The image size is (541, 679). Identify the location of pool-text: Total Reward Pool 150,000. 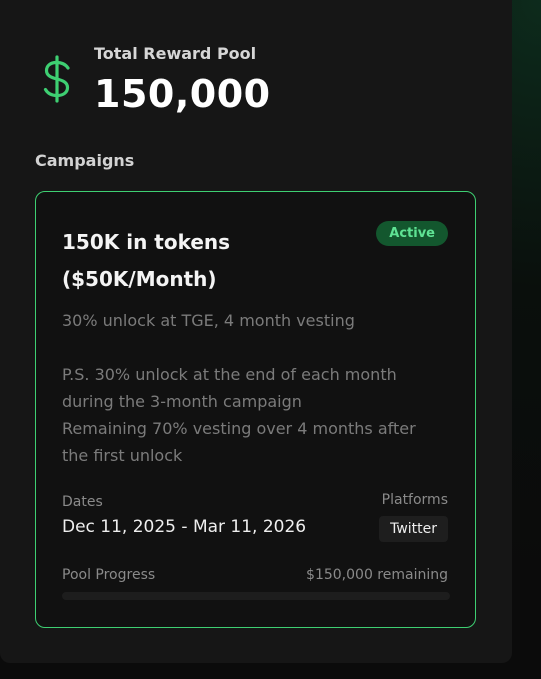
(182, 80).